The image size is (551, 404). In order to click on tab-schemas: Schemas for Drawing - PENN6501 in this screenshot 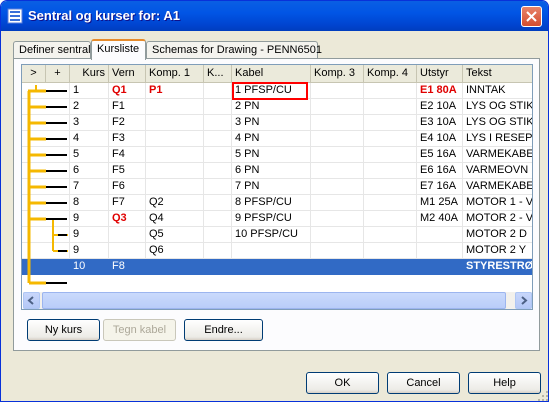, I will do `click(234, 50)`.